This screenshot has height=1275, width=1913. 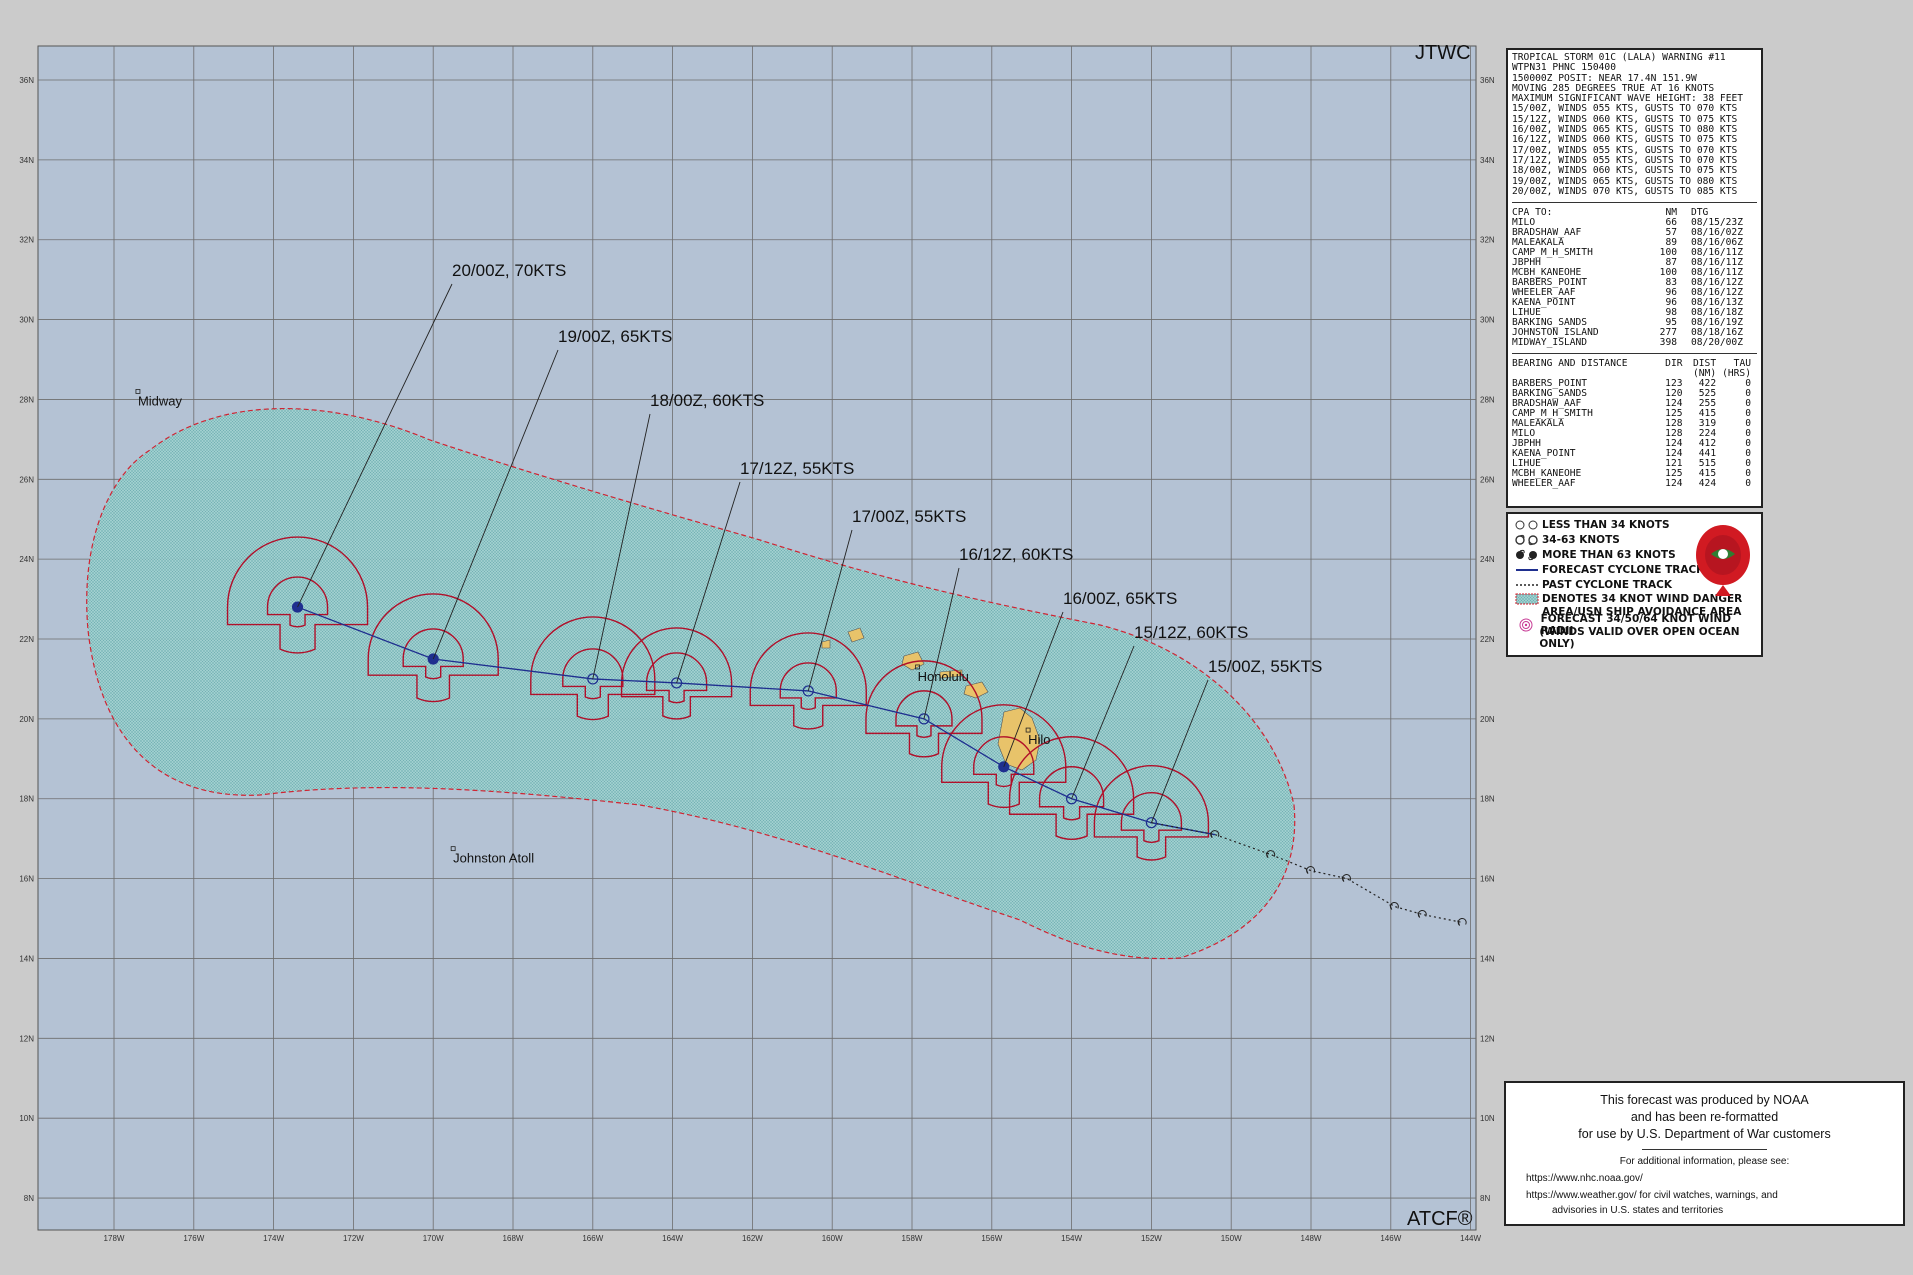 What do you see at coordinates (26, 160) in the screenshot?
I see `lat-tick-label-left: 34N` at bounding box center [26, 160].